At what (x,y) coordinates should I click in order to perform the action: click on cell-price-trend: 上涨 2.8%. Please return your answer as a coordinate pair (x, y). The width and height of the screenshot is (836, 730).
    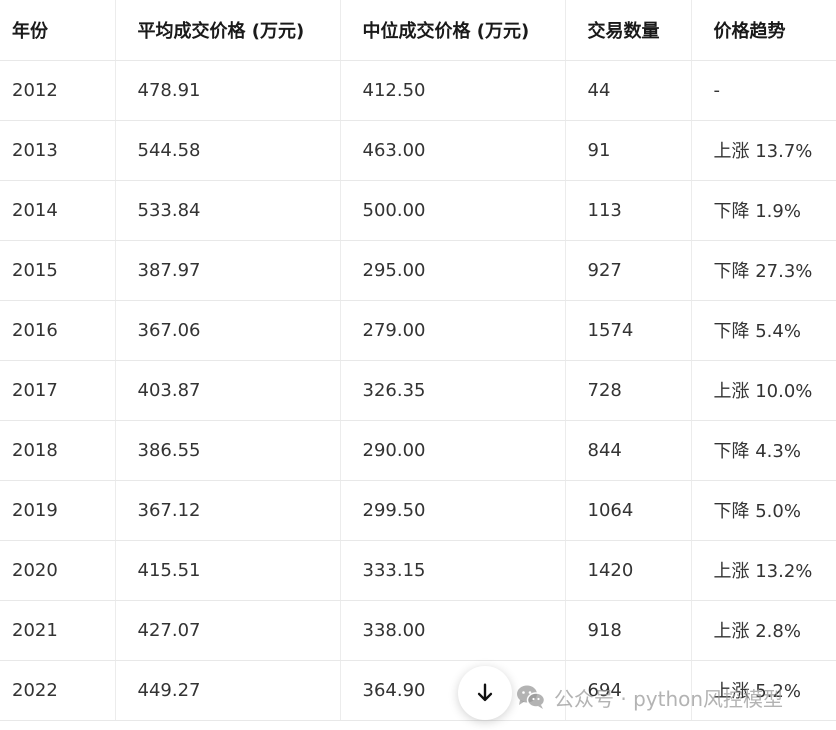
    Looking at the image, I should click on (763, 630).